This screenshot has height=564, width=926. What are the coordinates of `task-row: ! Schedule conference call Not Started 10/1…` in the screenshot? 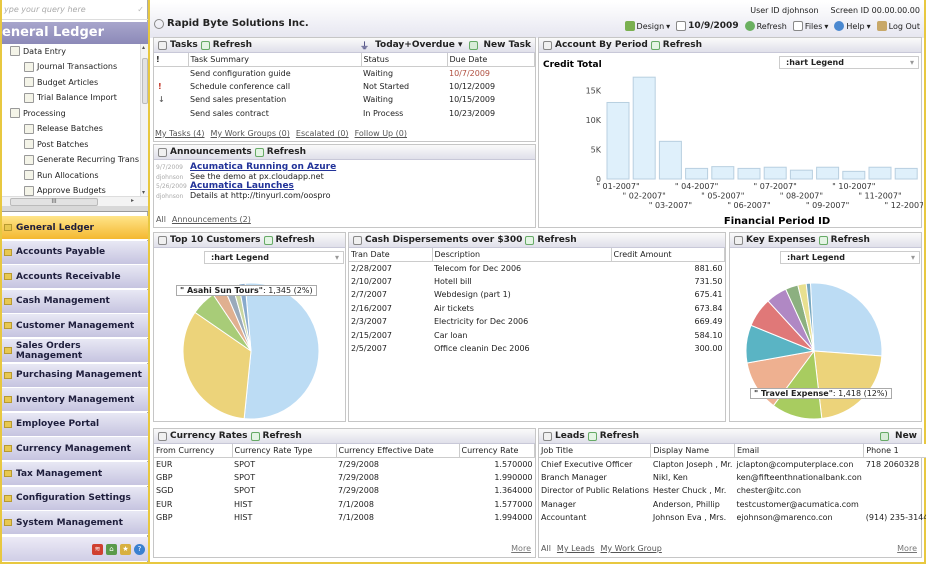 It's located at (344, 87).